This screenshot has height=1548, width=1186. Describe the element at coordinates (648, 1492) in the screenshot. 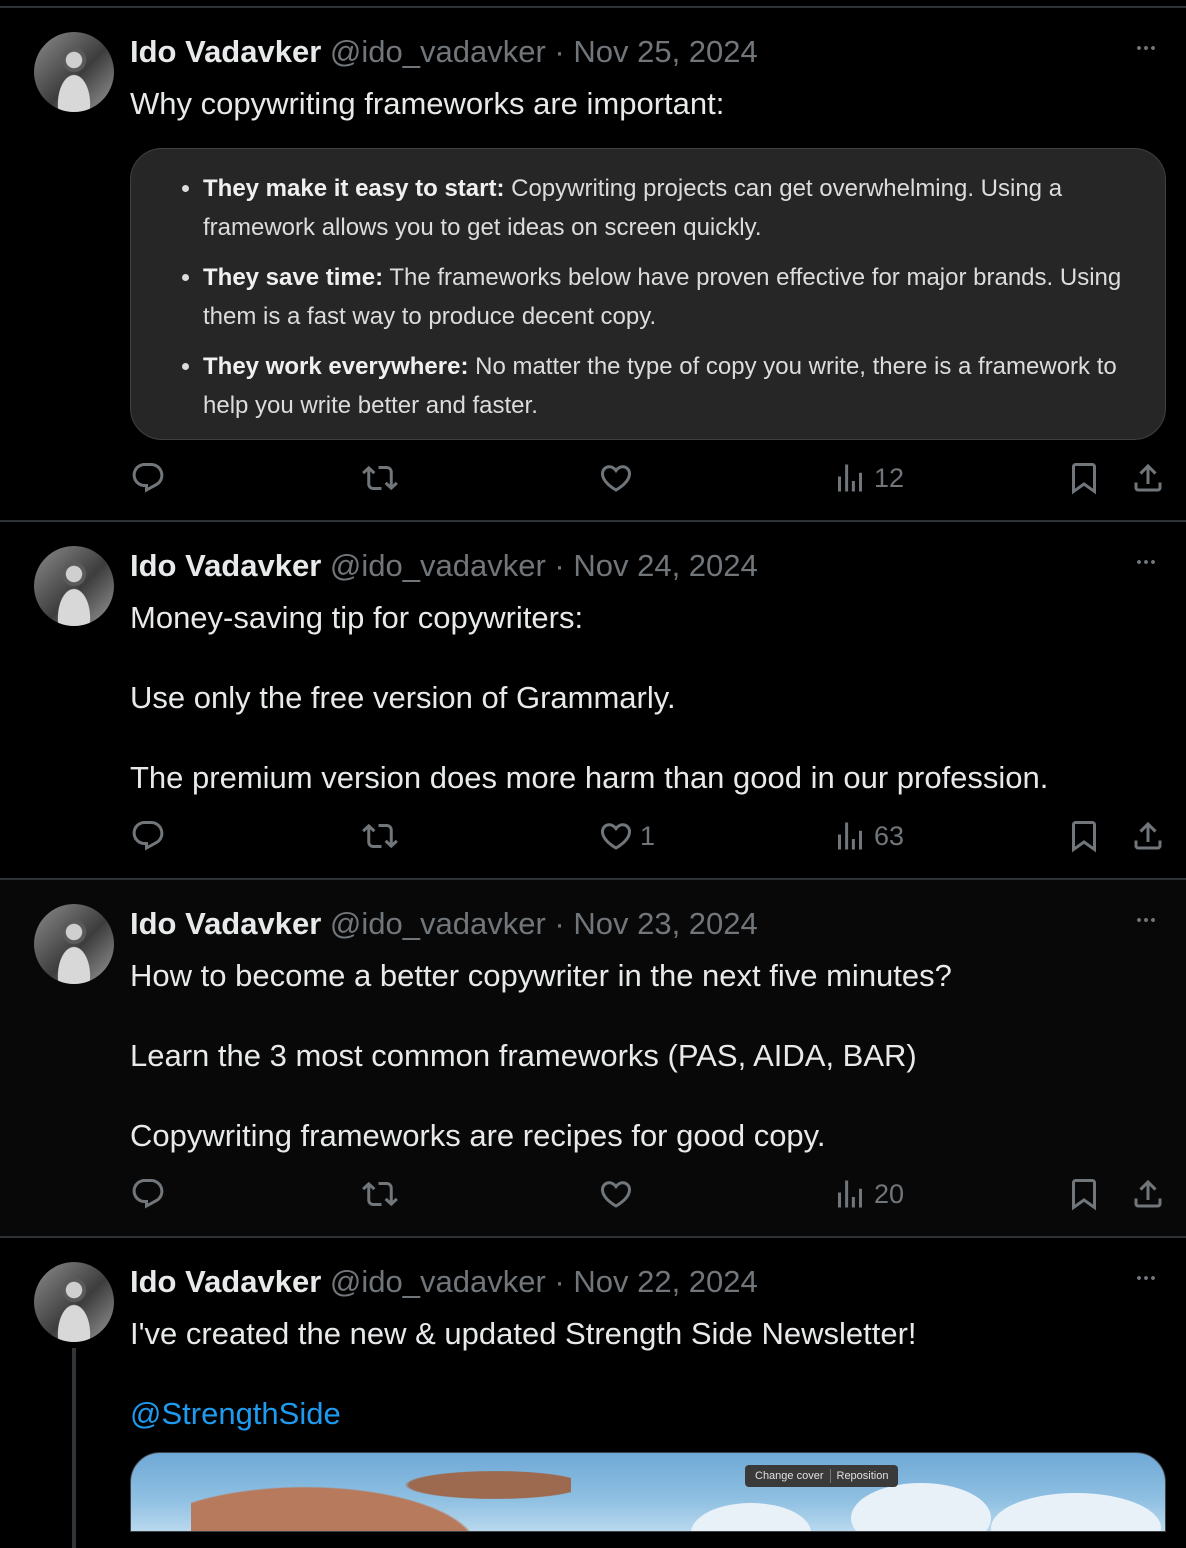

I see `media-image: Change cover Reposition` at that location.